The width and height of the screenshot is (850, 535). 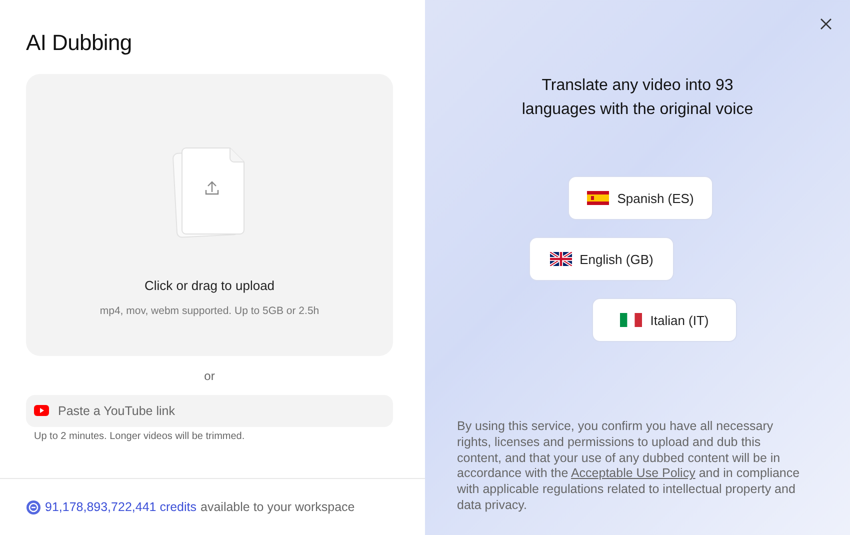 What do you see at coordinates (664, 320) in the screenshot?
I see `language-chip: Italian (IT)` at bounding box center [664, 320].